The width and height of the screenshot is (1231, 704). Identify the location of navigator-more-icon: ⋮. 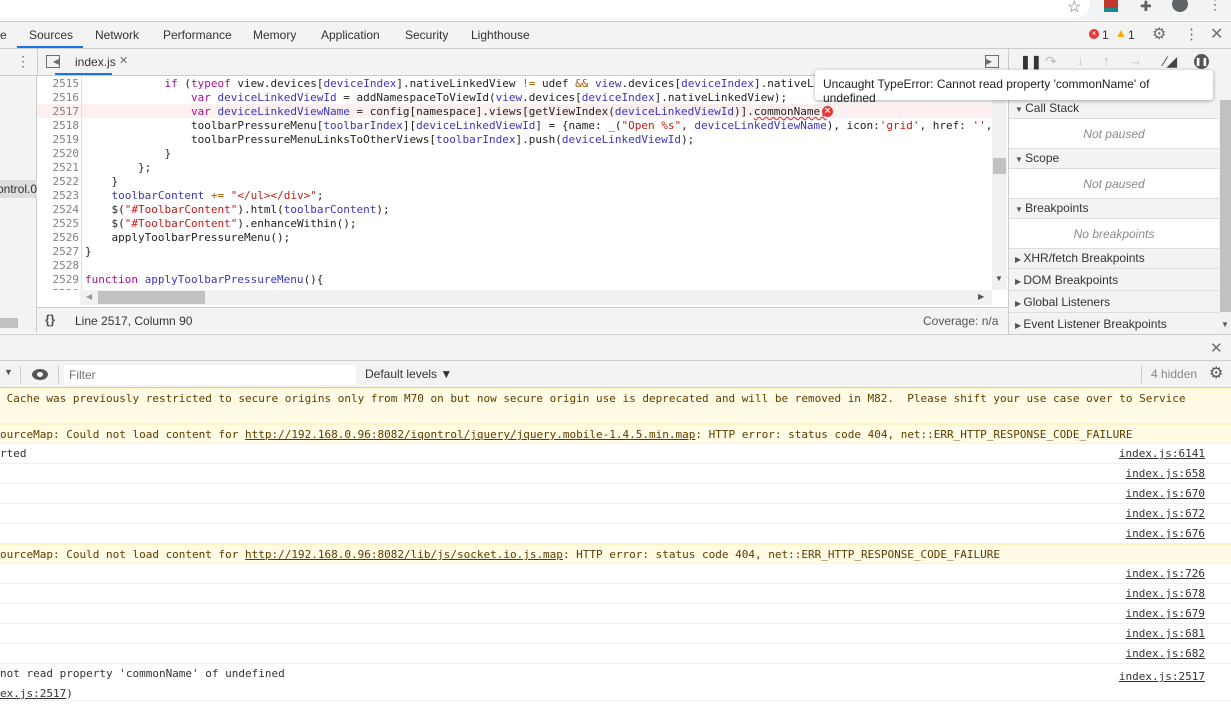
(23, 61).